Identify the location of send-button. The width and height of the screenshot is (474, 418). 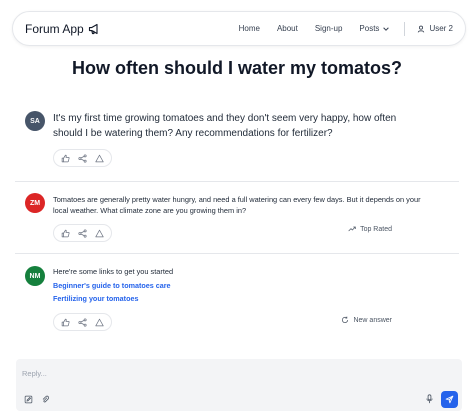
(449, 399).